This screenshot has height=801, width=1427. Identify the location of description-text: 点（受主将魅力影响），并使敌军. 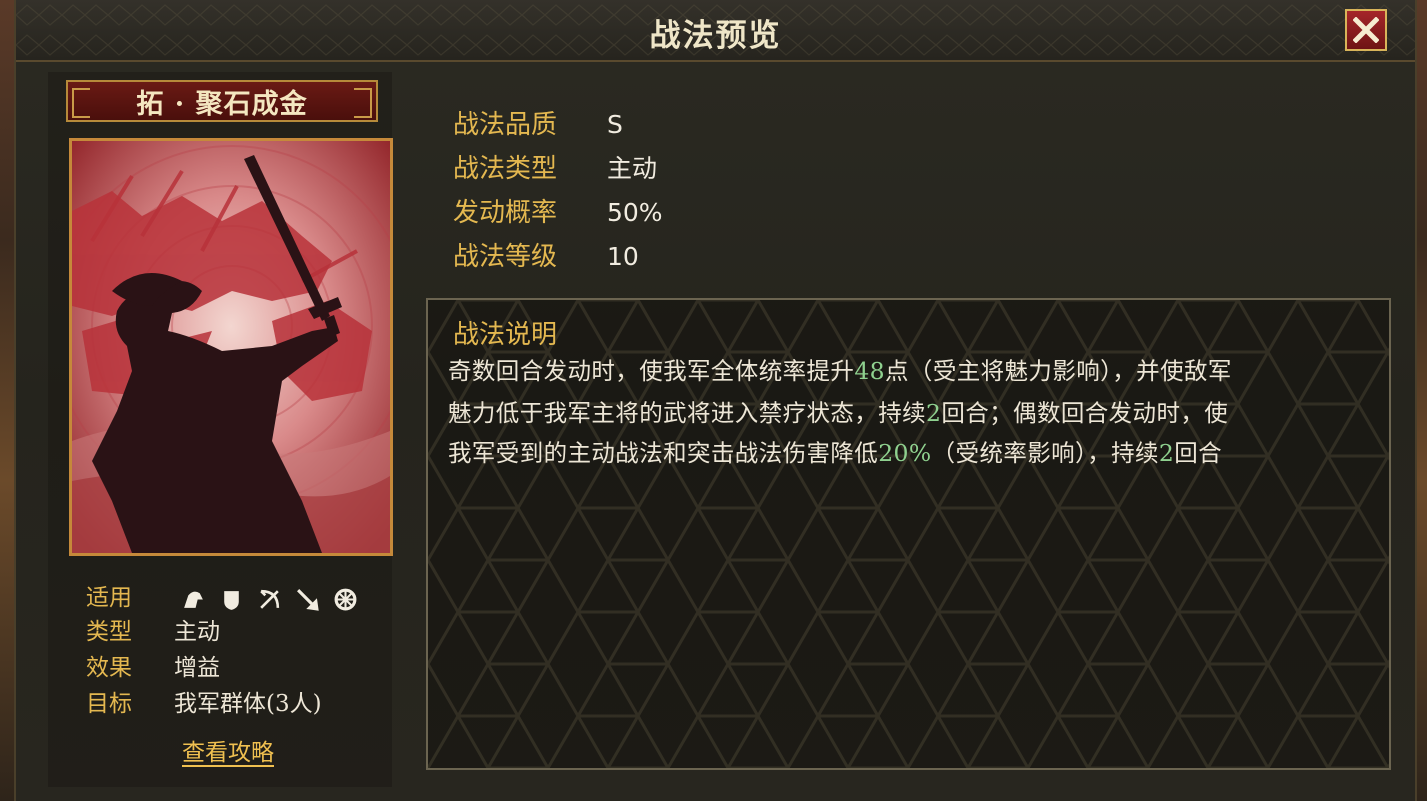
(1058, 371).